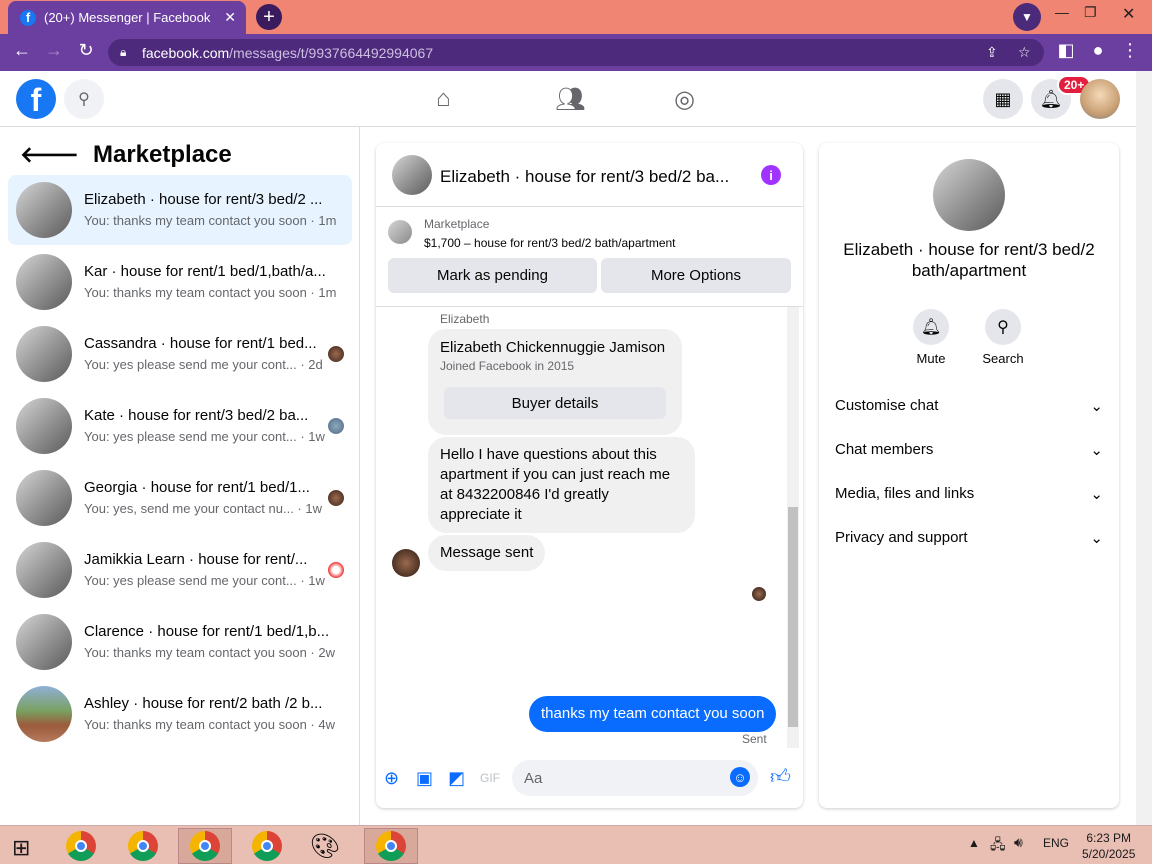  Describe the element at coordinates (391, 778) in the screenshot. I see `add-plus-icon: ⊕` at that location.